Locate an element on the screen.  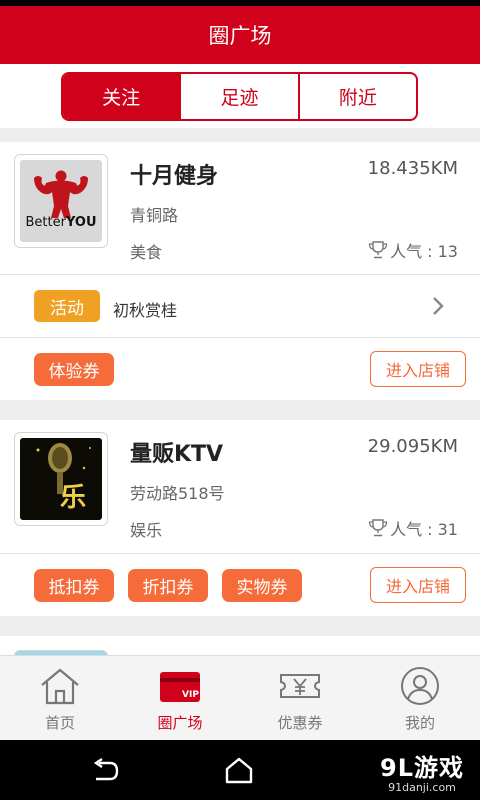
chevron-right-icon is located at coordinates (438, 306).